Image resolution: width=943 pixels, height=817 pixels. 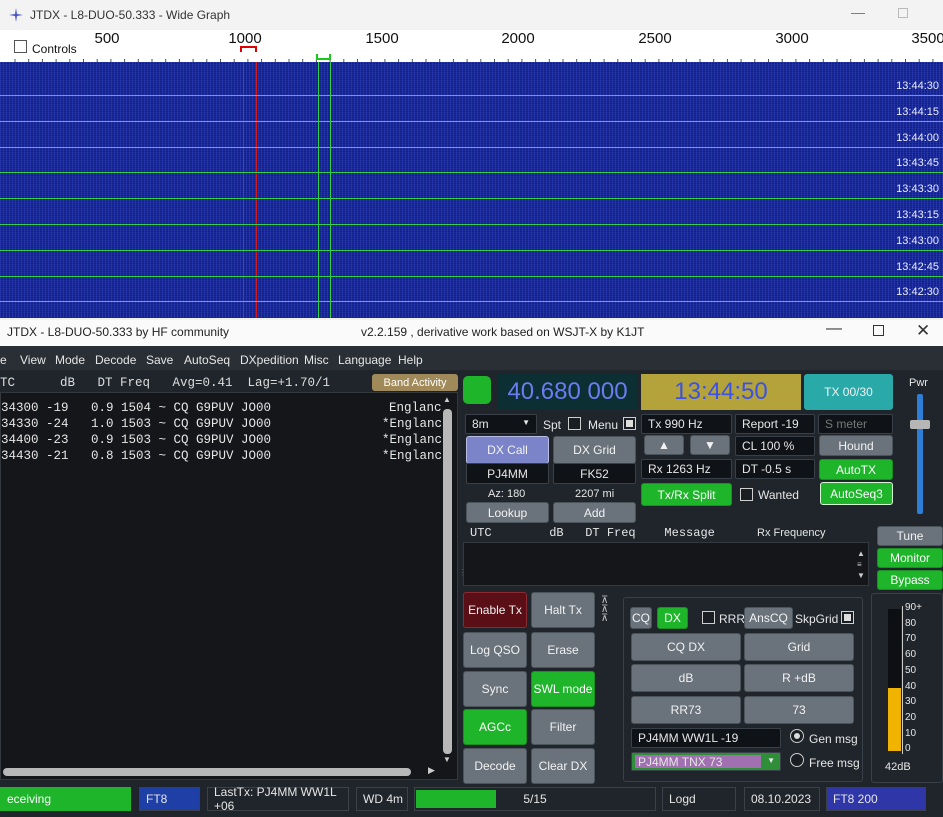 I want to click on menu-dxpedition: DXpedition, so click(x=269, y=360).